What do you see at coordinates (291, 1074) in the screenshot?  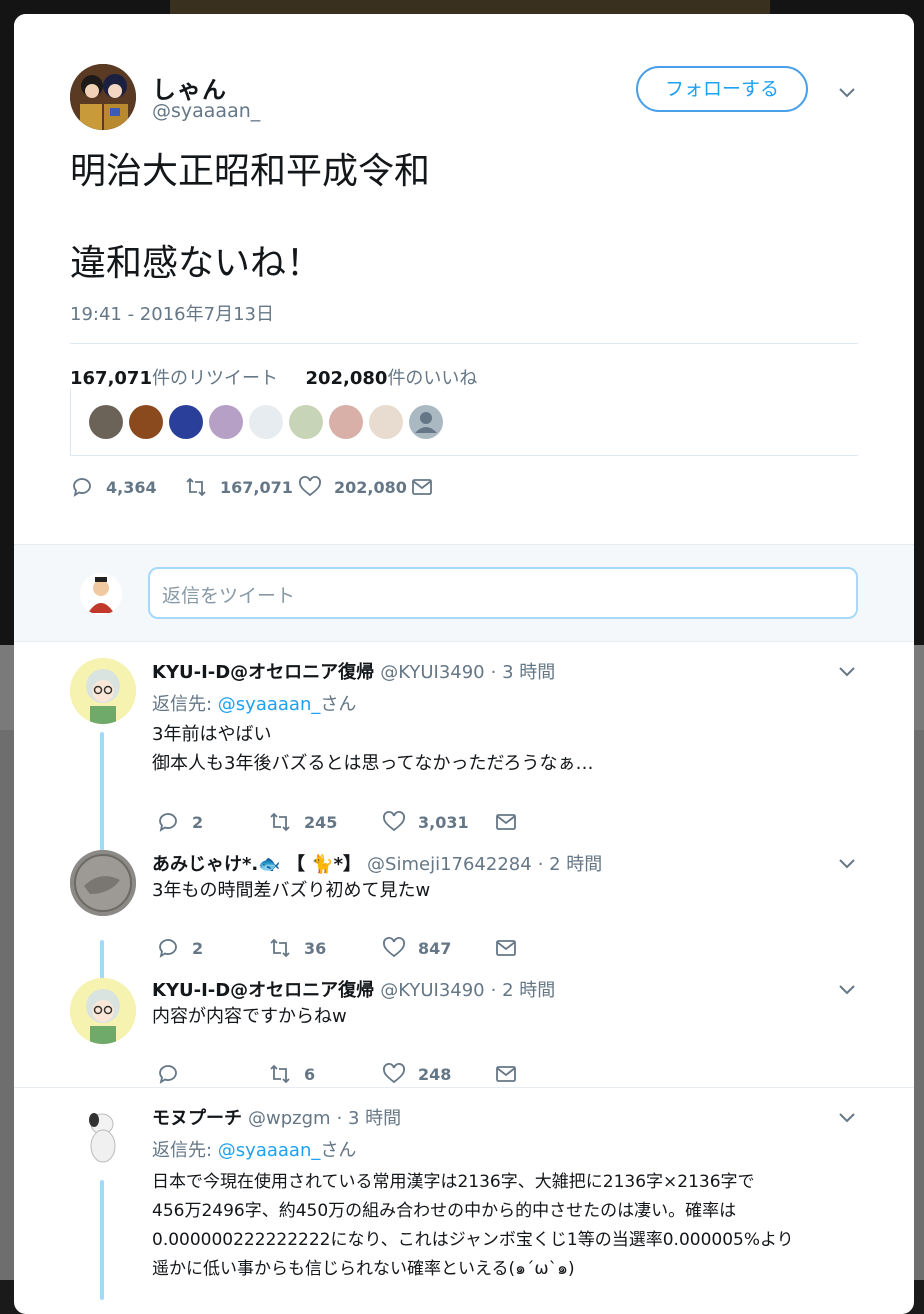 I see `retweet-action: 6` at bounding box center [291, 1074].